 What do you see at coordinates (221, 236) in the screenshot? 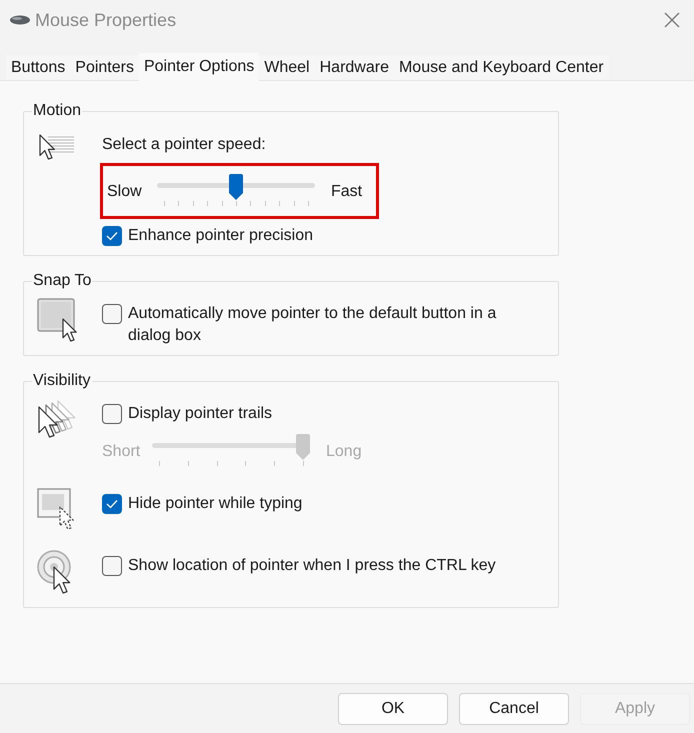
I see `checkbox-label: Enhance pointer precision` at bounding box center [221, 236].